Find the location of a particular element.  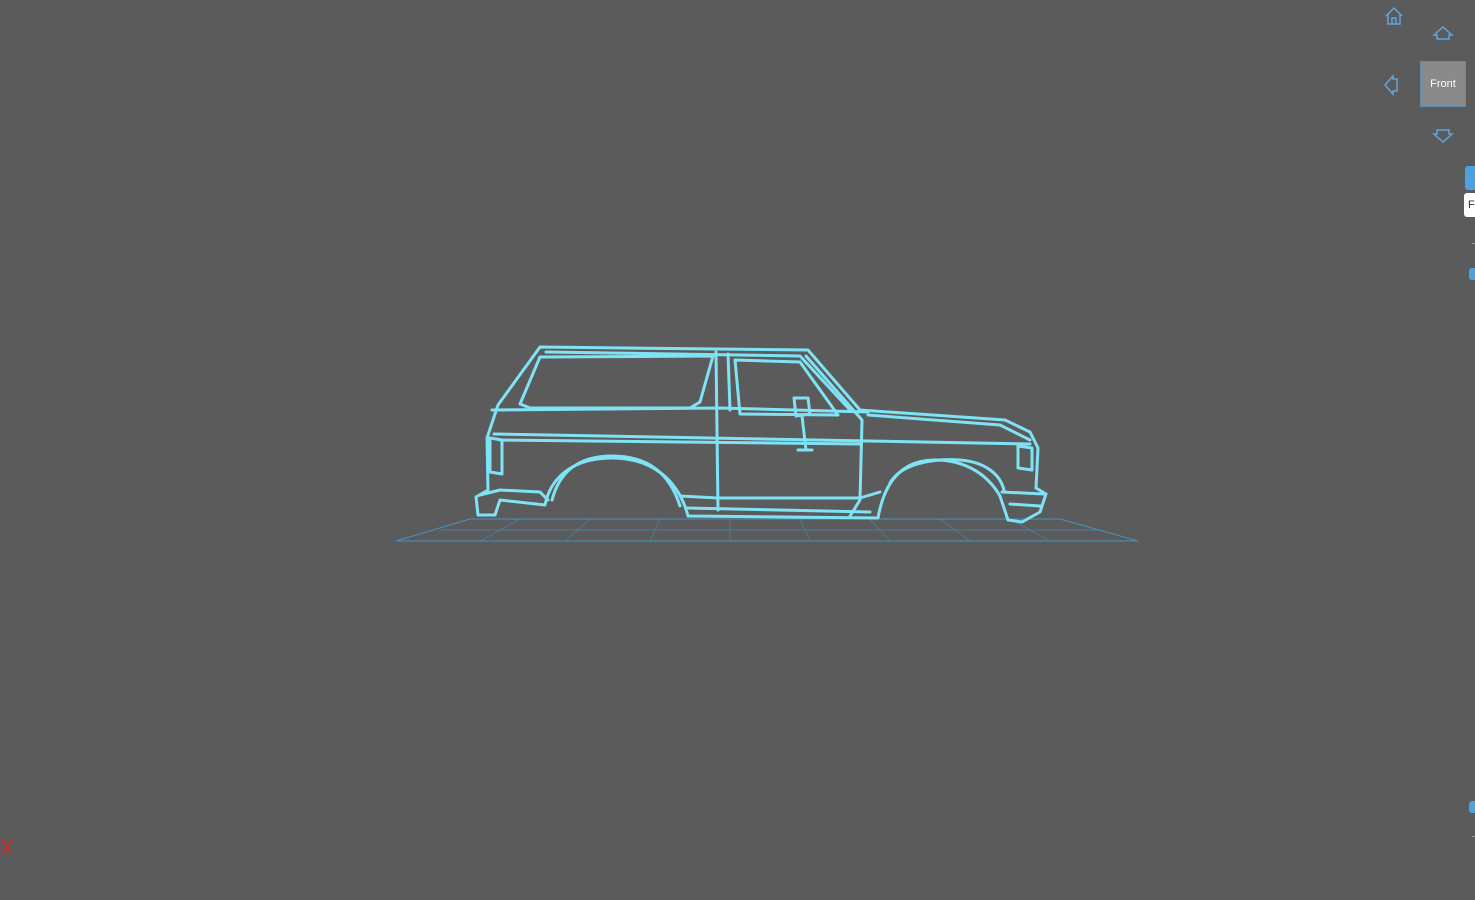

viewcube-front-face: Front is located at coordinates (1443, 84).